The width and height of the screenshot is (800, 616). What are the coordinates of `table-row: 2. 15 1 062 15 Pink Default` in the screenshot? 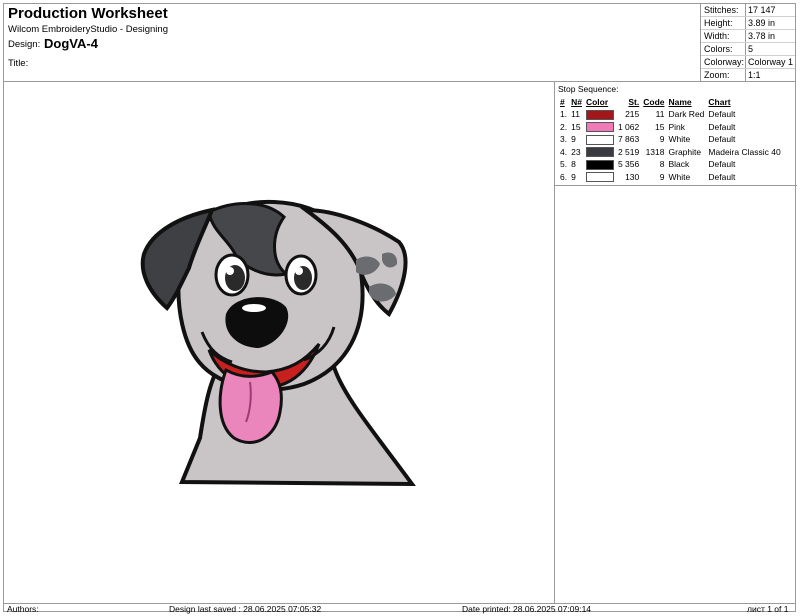 It's located at (670, 127).